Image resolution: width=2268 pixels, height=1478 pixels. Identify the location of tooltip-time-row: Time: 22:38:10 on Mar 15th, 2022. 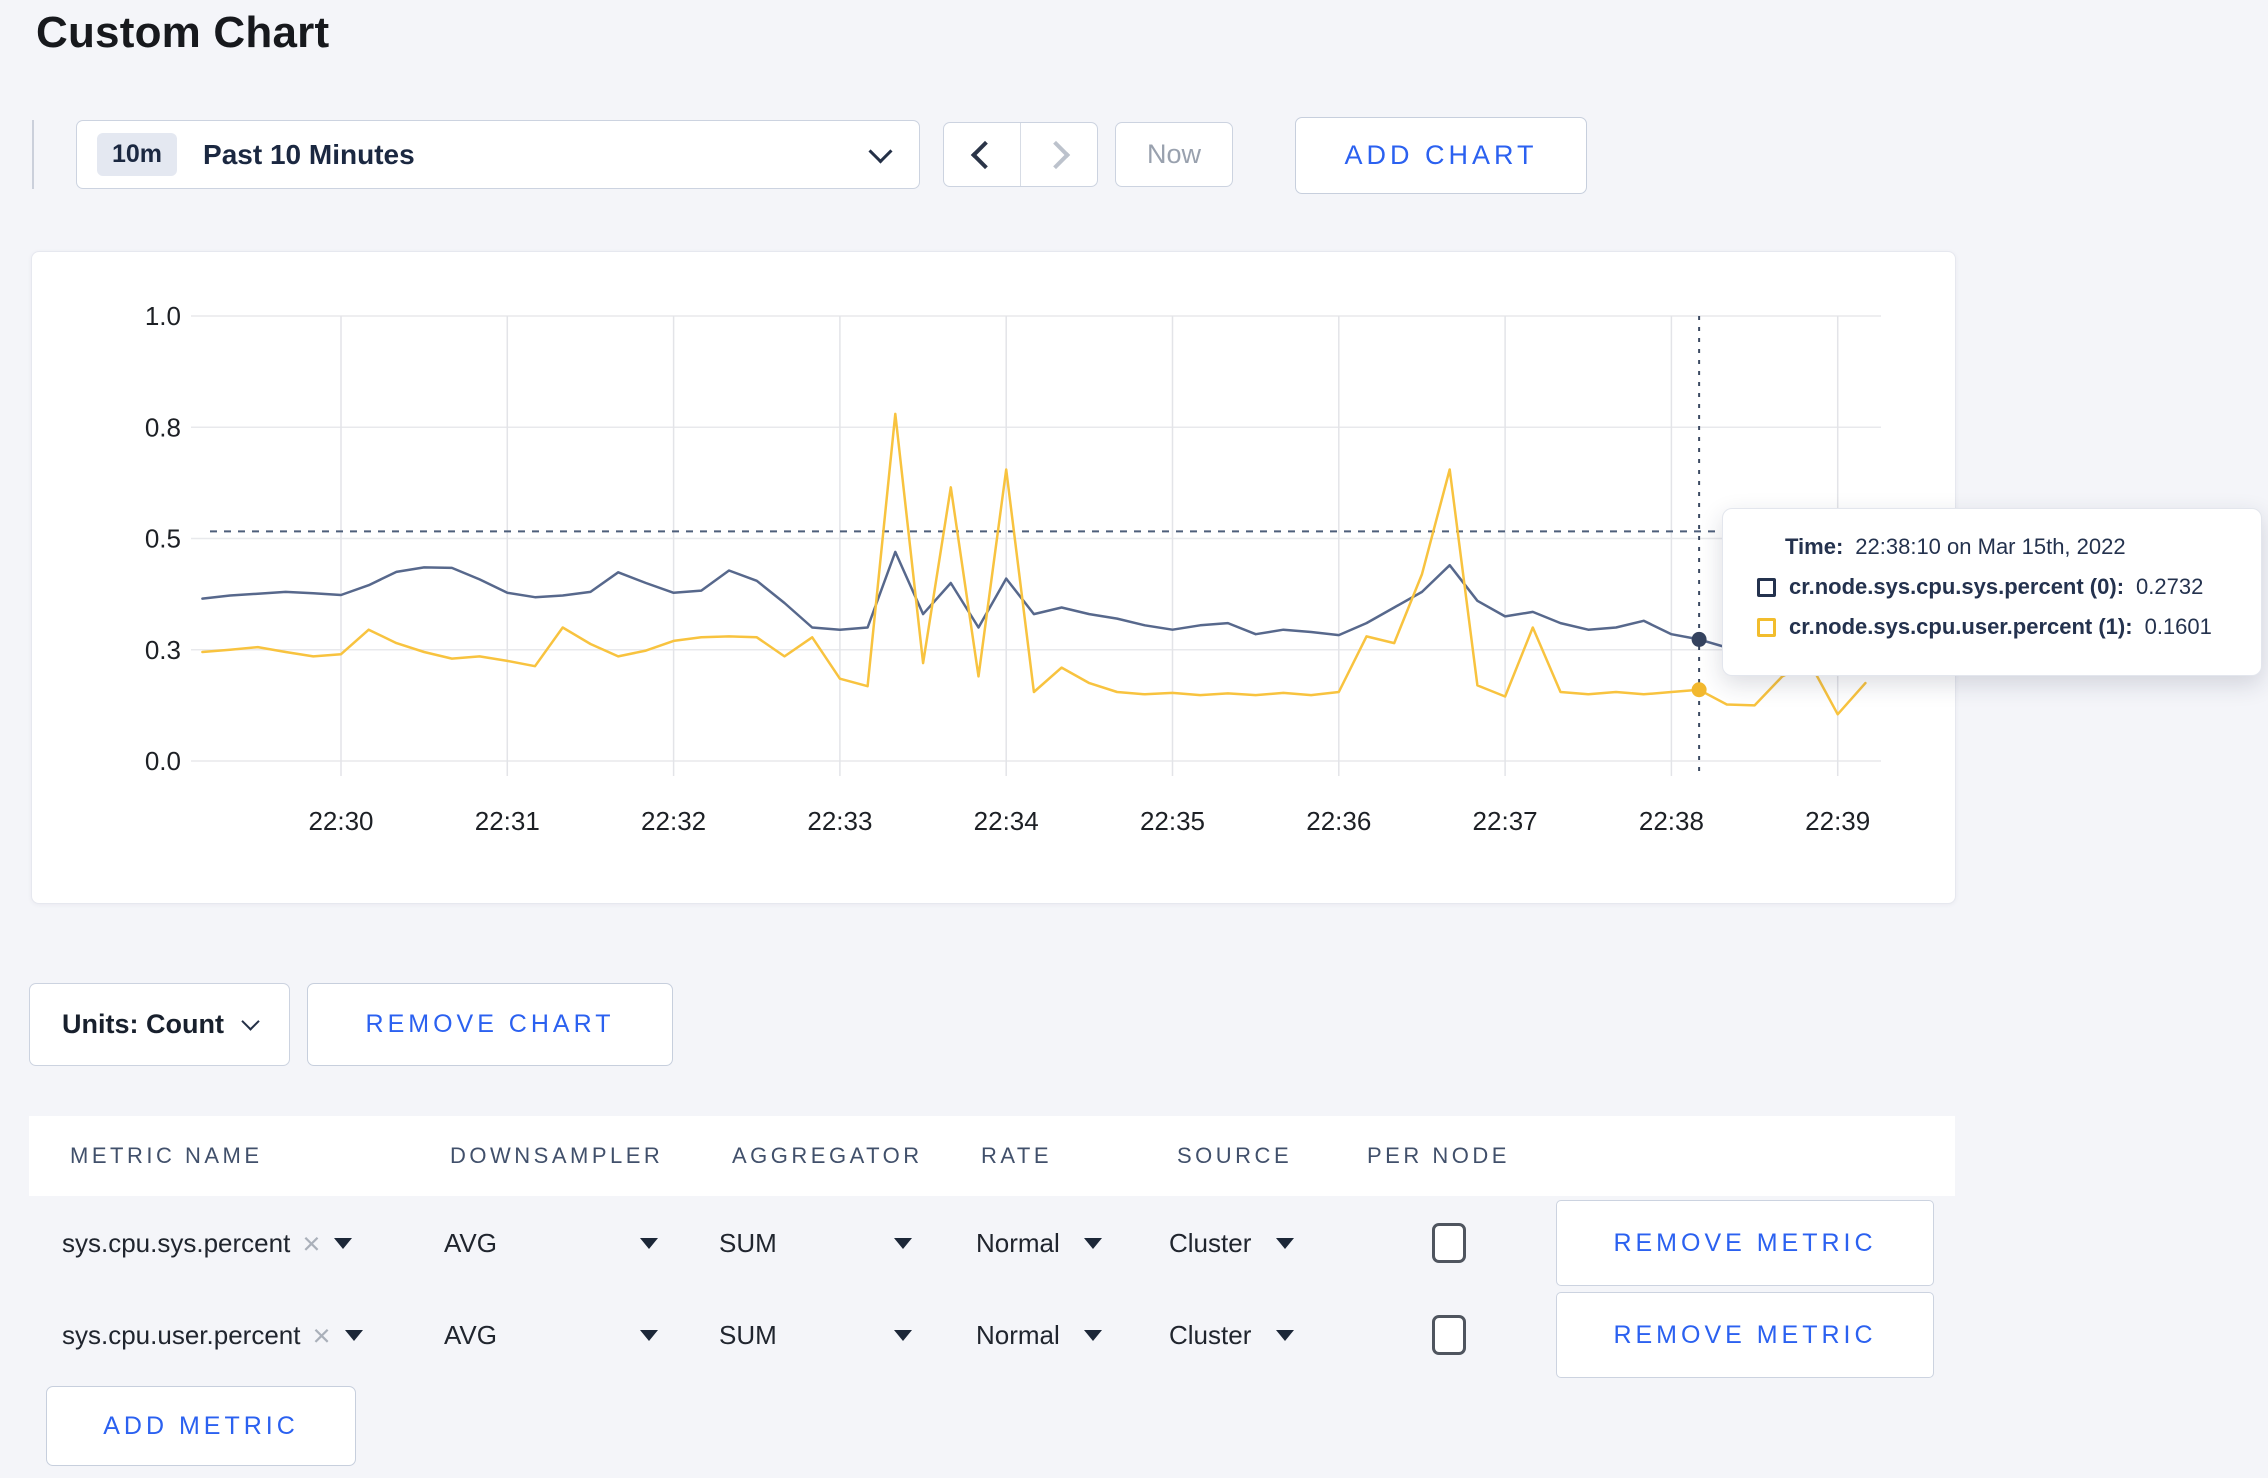
(2018, 547).